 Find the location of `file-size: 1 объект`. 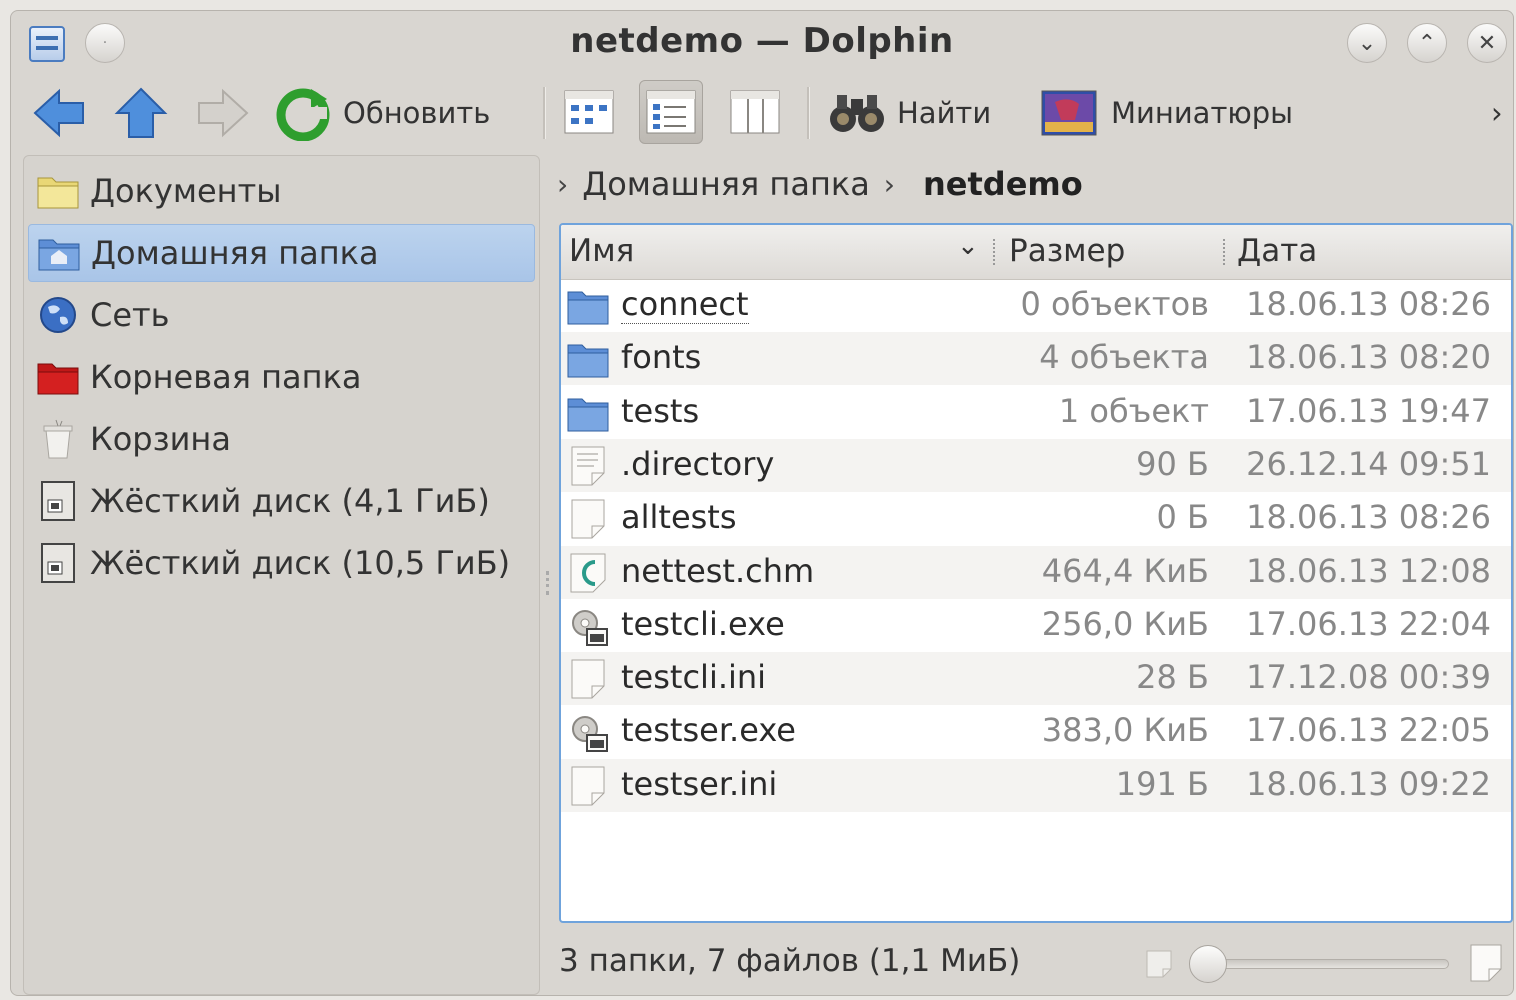

file-size: 1 объект is located at coordinates (1133, 410).